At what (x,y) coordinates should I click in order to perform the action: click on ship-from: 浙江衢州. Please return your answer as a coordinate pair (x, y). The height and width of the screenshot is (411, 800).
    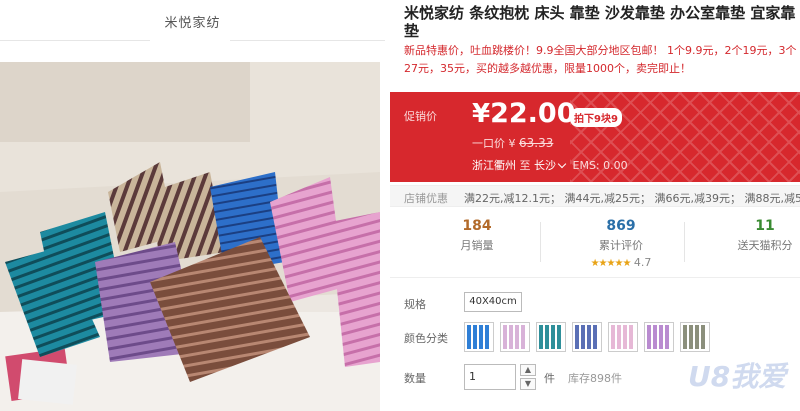
    Looking at the image, I should click on (494, 165).